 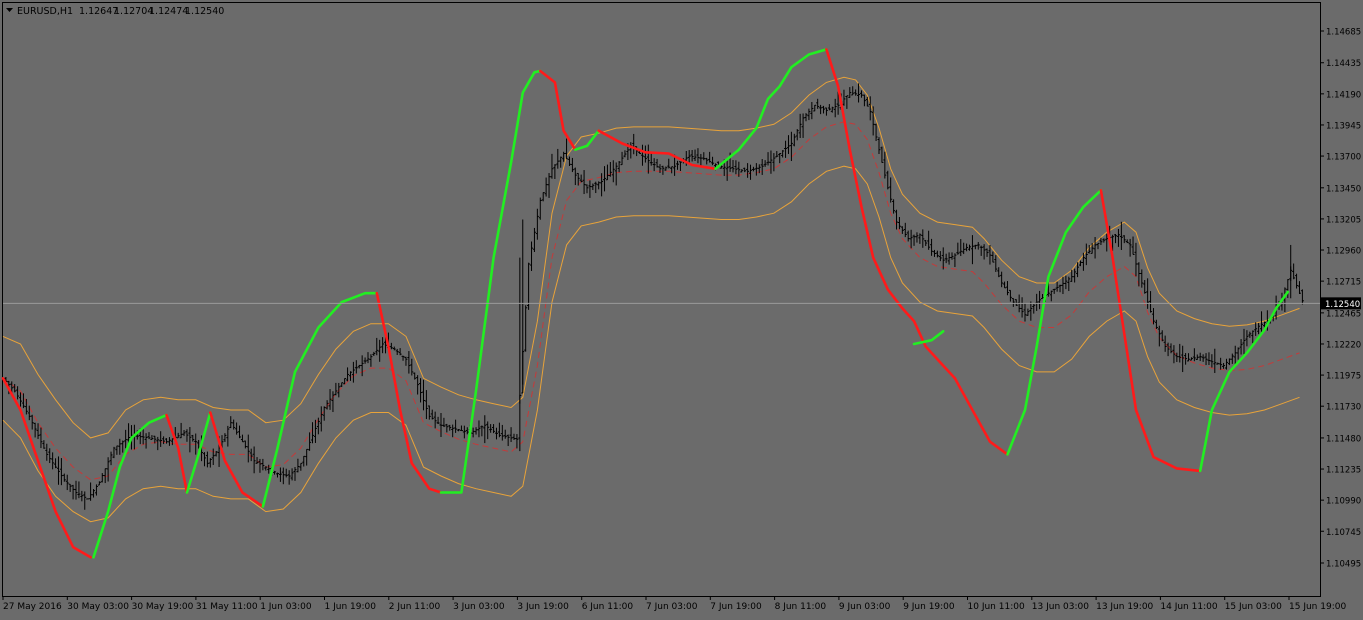 I want to click on y-tick-label: 1.14685, so click(x=1343, y=33).